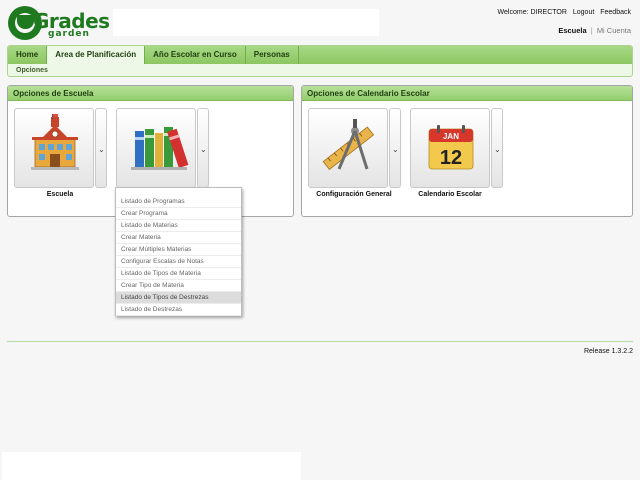 This screenshot has width=640, height=480. What do you see at coordinates (178, 286) in the screenshot?
I see `menu-item-crear-tipo-materia: Crear Tipo de Materia` at bounding box center [178, 286].